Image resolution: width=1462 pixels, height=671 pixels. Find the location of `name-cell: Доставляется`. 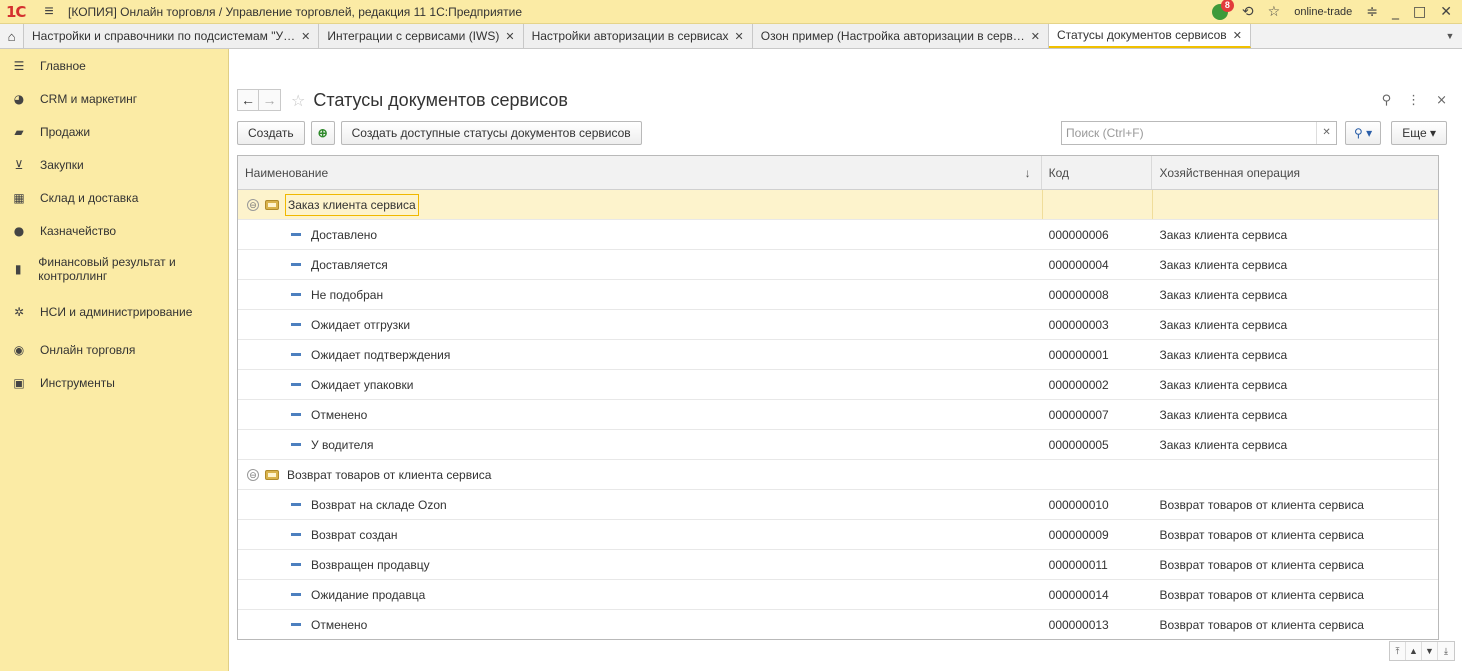

name-cell: Доставляется is located at coordinates (640, 264).